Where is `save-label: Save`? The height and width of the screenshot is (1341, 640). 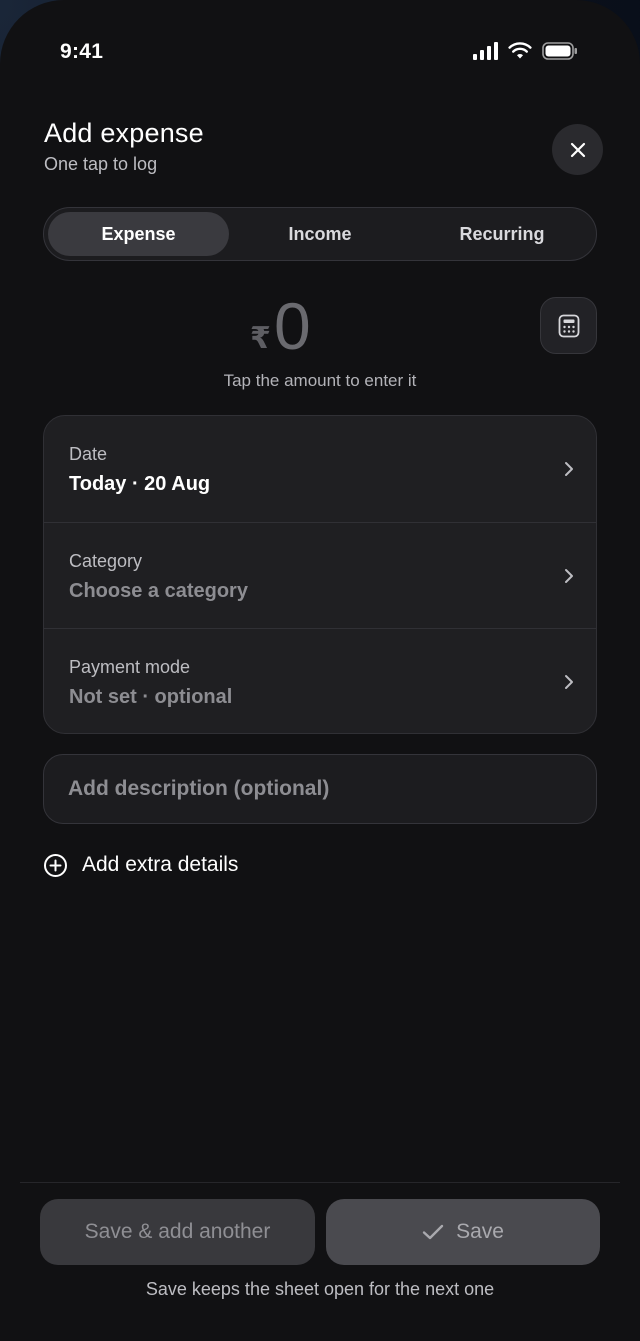
save-label: Save is located at coordinates (480, 1231).